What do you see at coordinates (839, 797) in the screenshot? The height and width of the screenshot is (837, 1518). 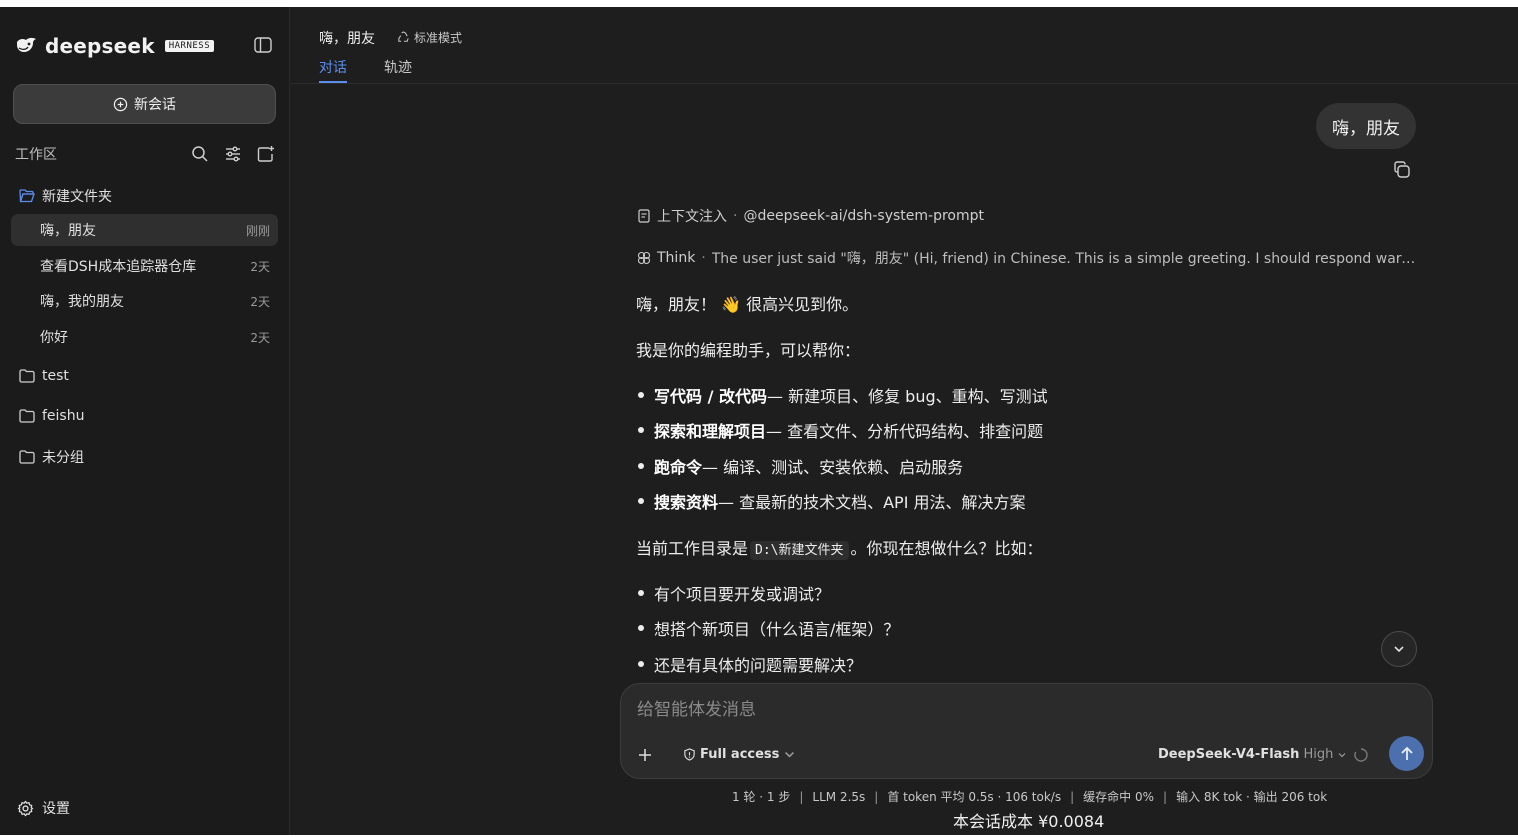 I see `stat-llm: LLM 2.5s` at bounding box center [839, 797].